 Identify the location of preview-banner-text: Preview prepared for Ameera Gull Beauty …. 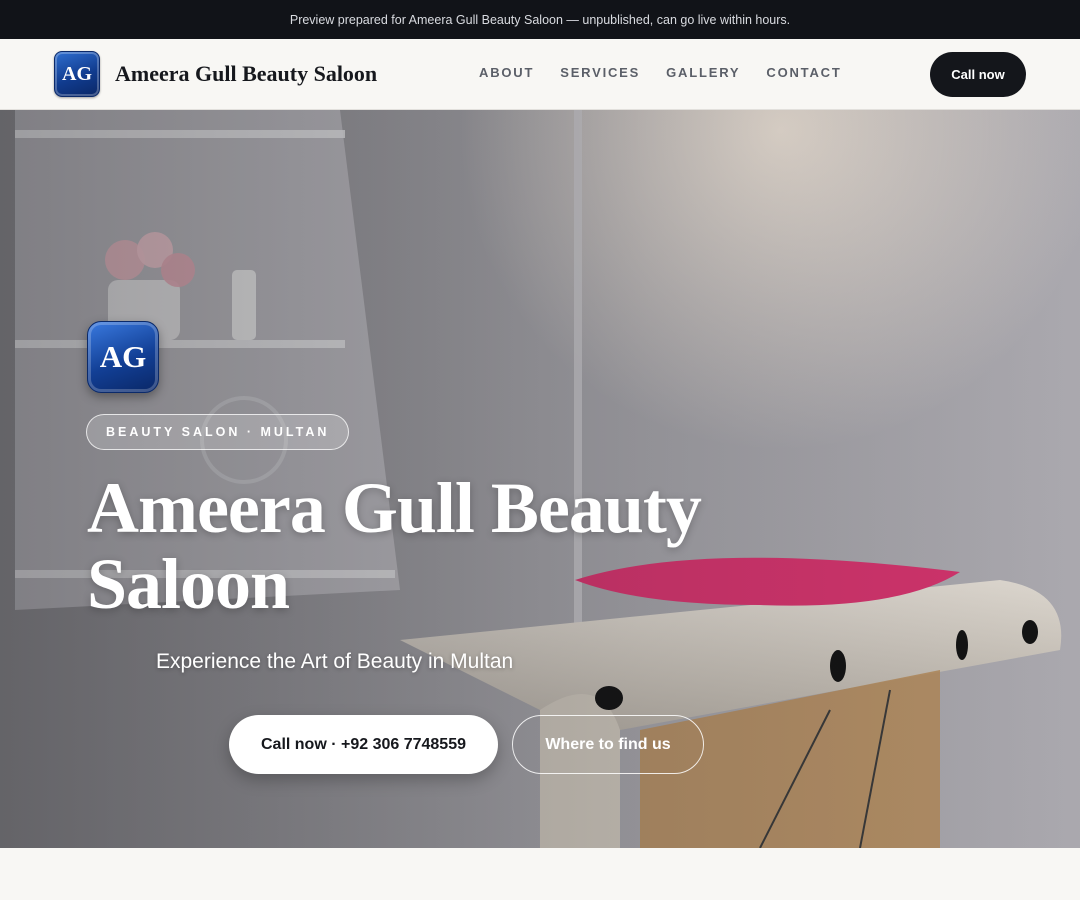
(540, 19).